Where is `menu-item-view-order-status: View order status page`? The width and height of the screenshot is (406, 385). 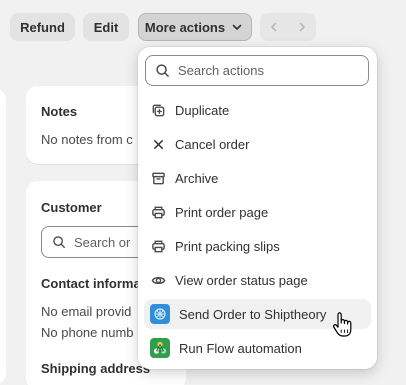 menu-item-view-order-status: View order status page is located at coordinates (257, 280).